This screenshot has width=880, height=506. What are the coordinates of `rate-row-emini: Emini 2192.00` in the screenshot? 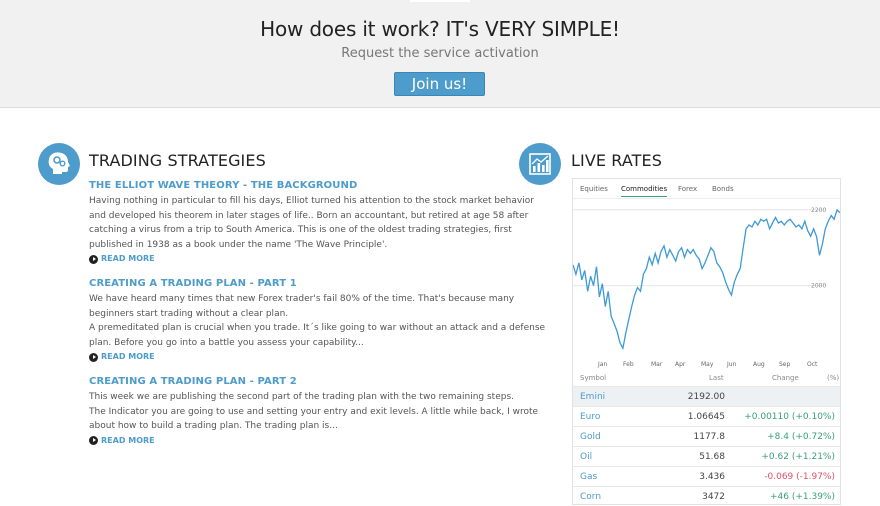 It's located at (706, 396).